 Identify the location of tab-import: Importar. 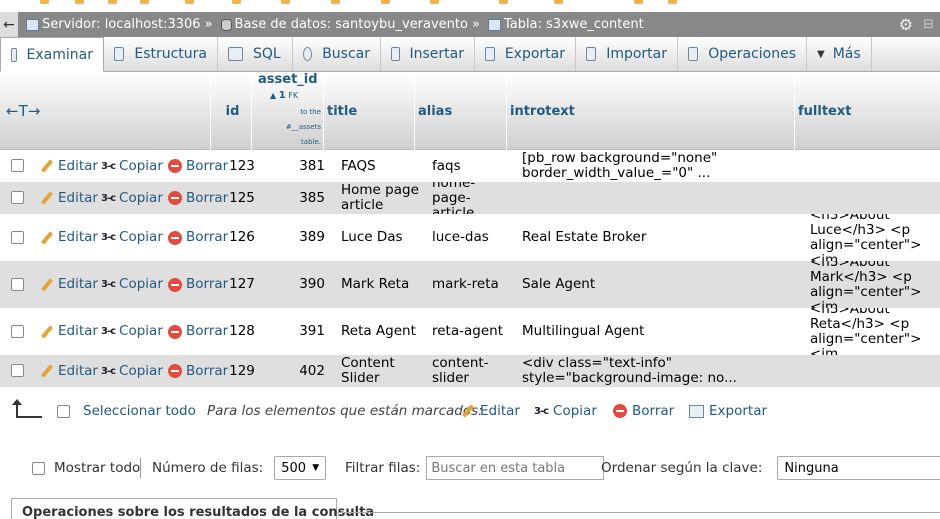
(627, 54).